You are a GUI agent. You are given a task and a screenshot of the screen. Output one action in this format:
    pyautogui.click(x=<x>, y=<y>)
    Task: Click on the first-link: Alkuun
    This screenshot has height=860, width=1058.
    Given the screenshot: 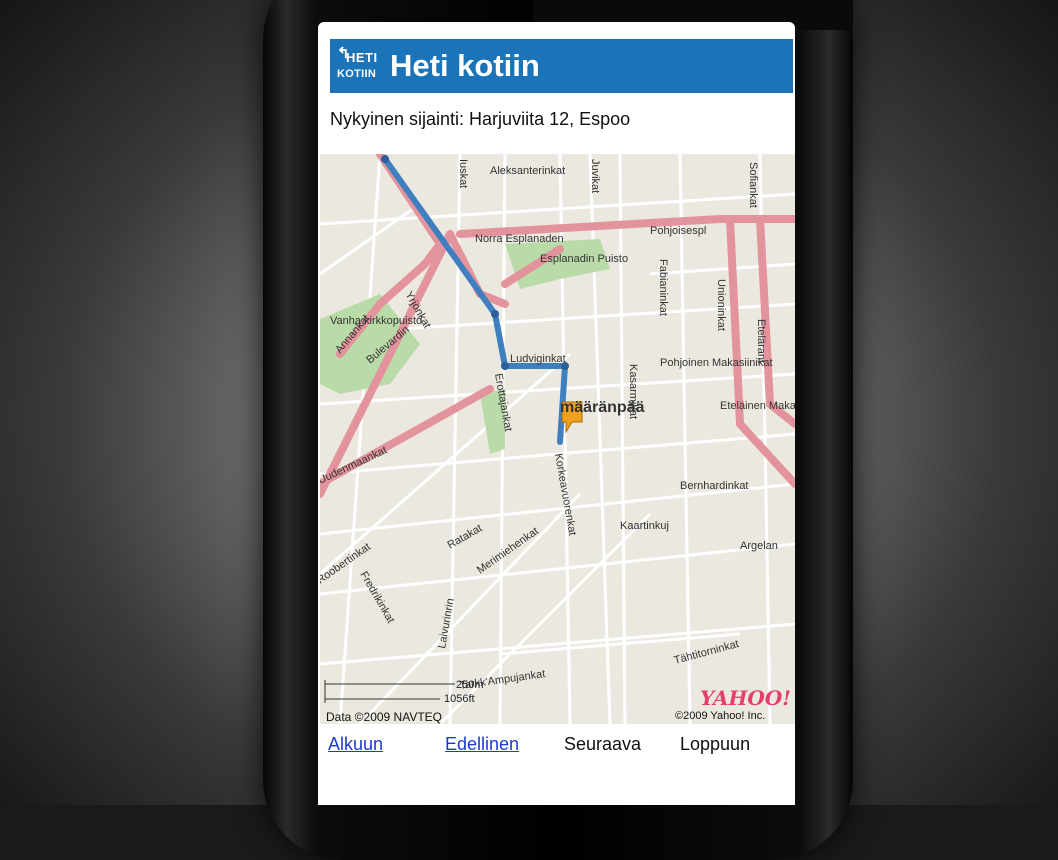 What is the action you would take?
    pyautogui.click(x=355, y=744)
    